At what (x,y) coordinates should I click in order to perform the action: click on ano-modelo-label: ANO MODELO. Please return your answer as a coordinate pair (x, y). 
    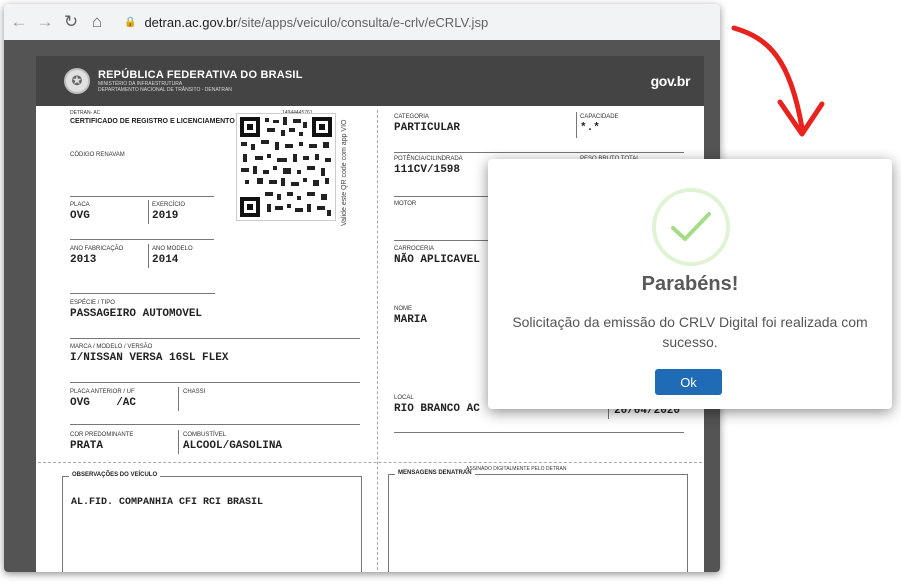
    Looking at the image, I should click on (172, 249).